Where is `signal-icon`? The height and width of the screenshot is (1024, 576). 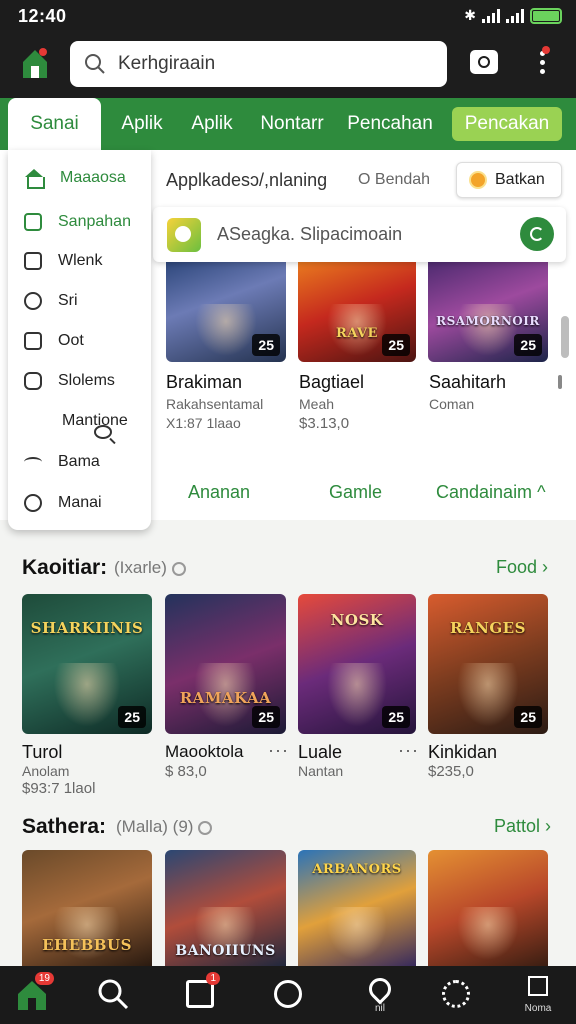
signal-icon is located at coordinates (491, 15).